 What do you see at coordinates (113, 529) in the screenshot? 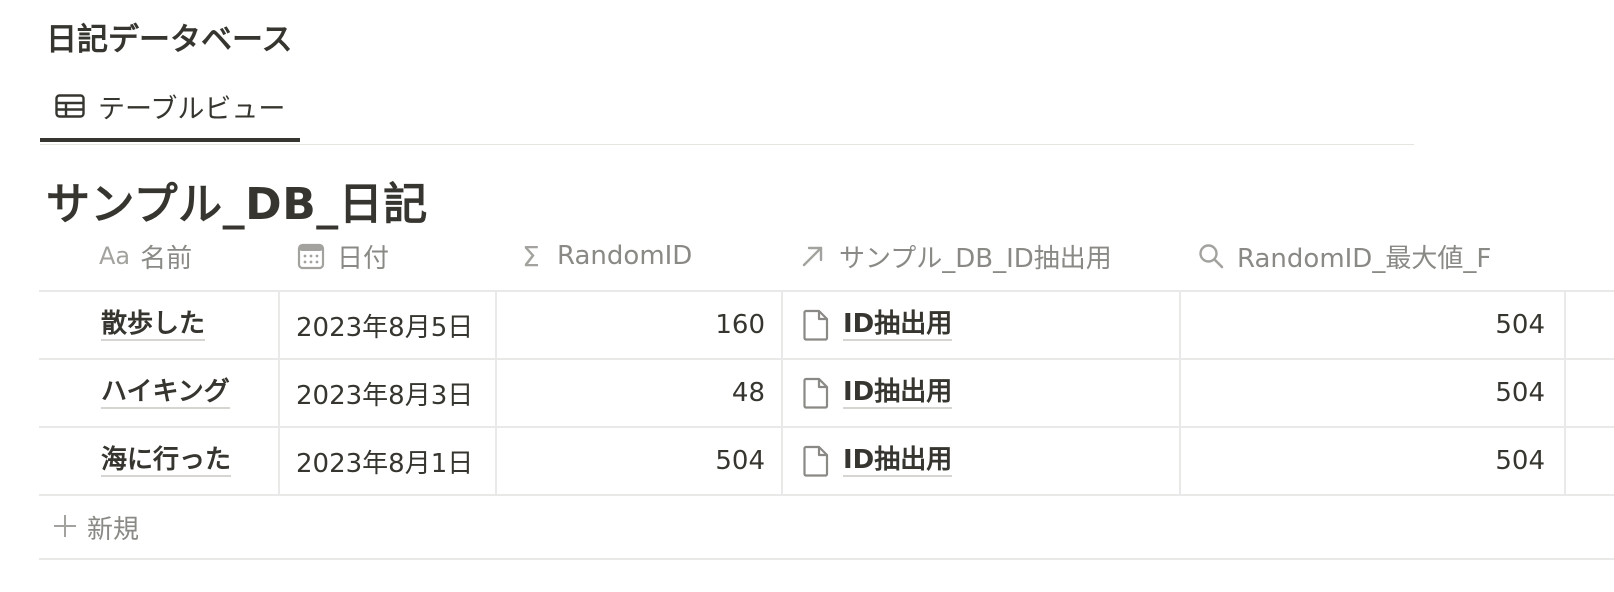
I see `add-new-row-label: 新規` at bounding box center [113, 529].